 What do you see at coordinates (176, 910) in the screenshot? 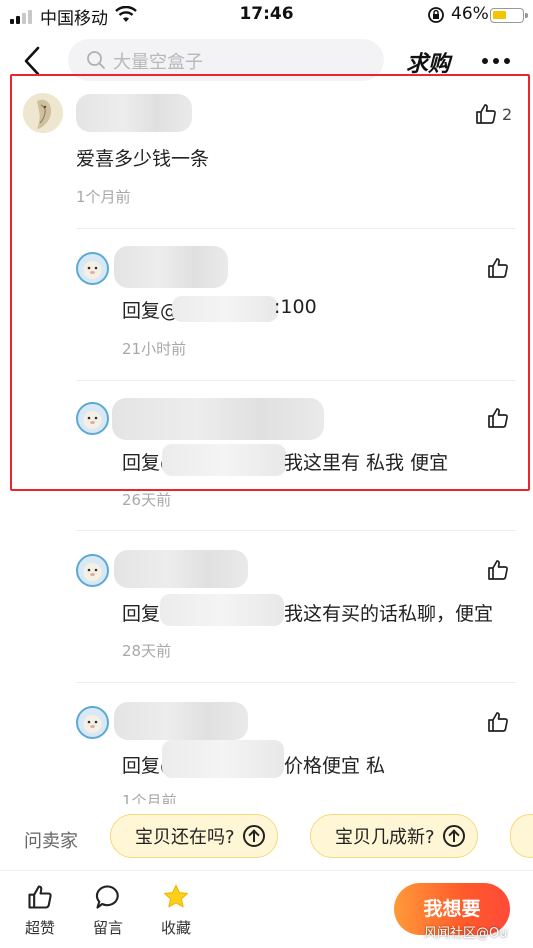
I see `favorite-button: 收藏` at bounding box center [176, 910].